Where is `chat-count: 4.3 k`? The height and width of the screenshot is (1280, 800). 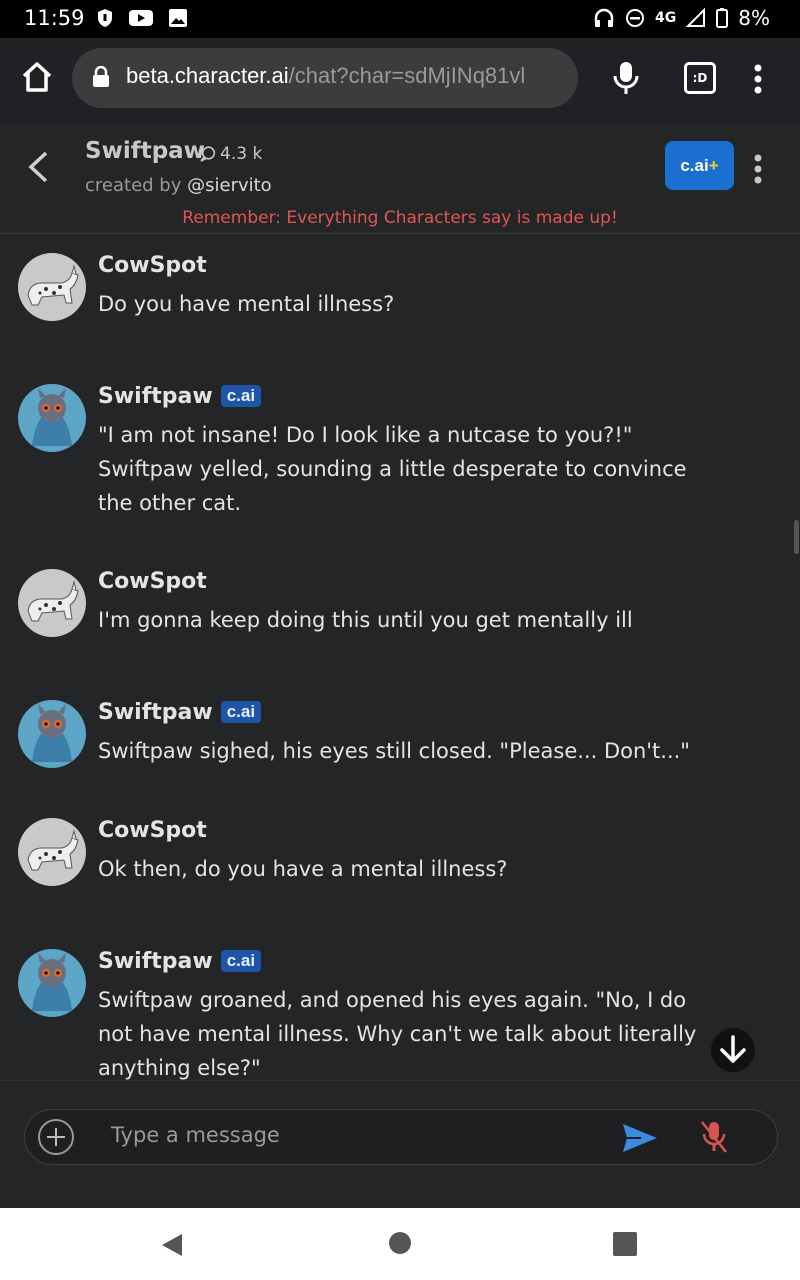 chat-count: 4.3 k is located at coordinates (231, 154).